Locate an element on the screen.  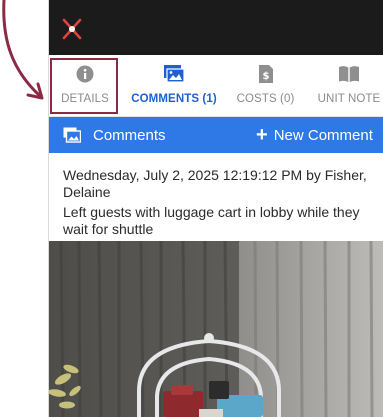
top-bar is located at coordinates (216, 27).